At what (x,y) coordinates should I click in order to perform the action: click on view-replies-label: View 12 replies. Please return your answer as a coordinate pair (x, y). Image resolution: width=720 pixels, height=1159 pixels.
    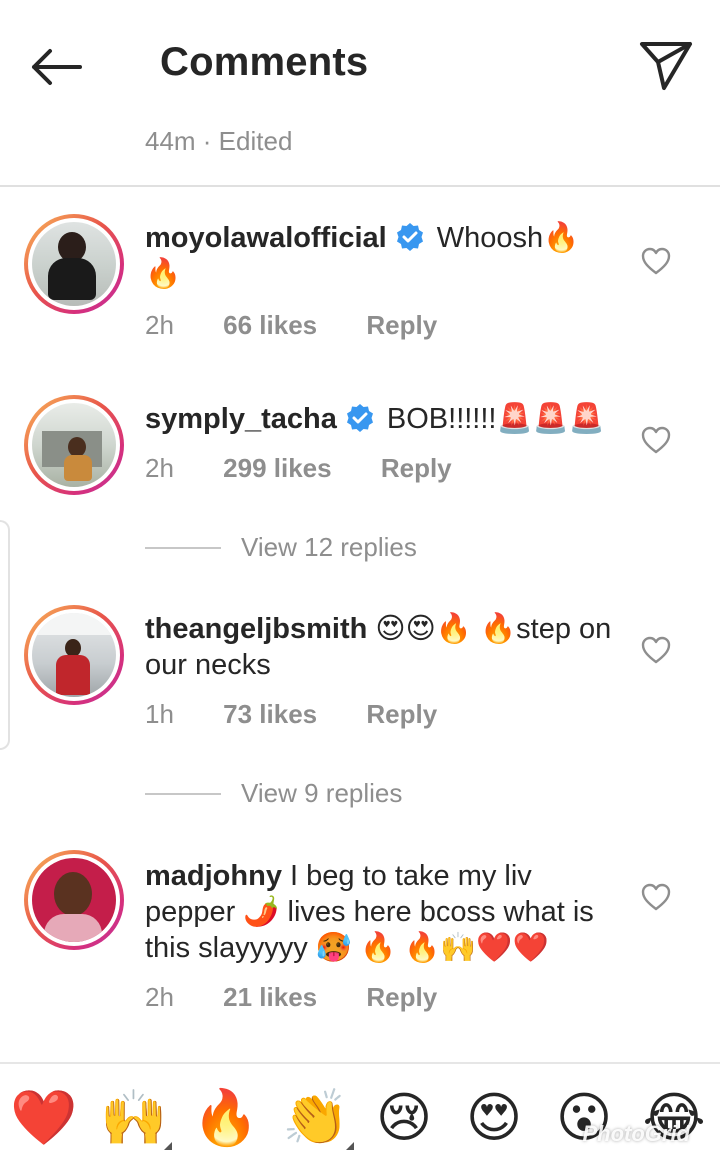
    Looking at the image, I should click on (329, 547).